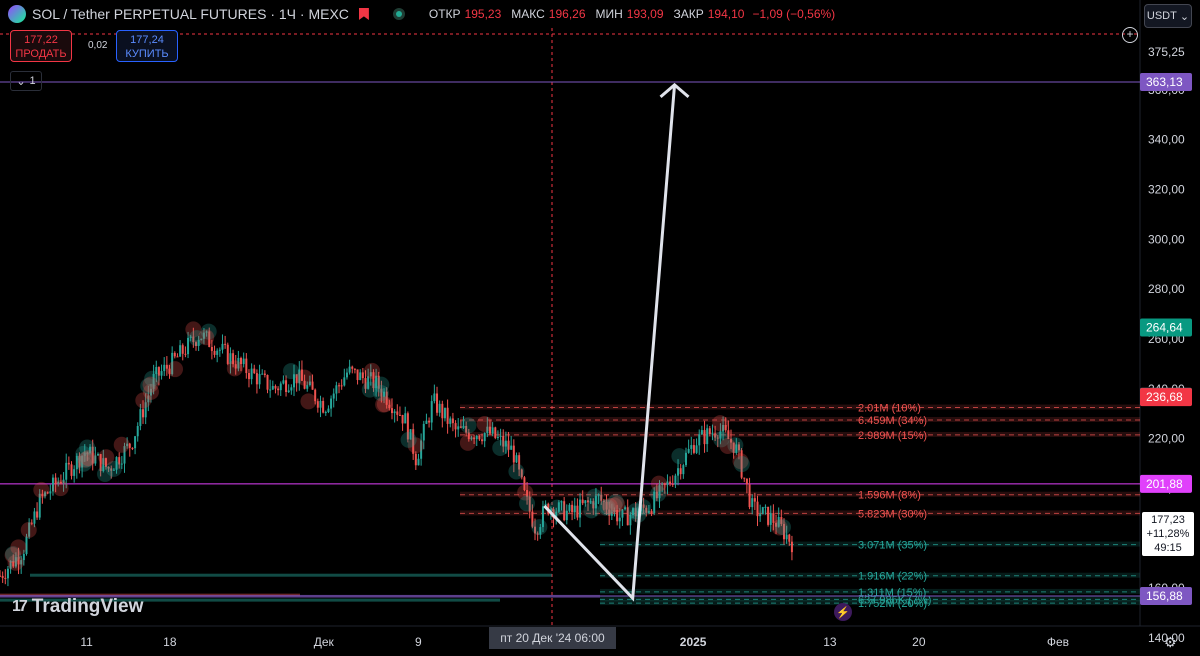 This screenshot has height=656, width=1200. I want to click on y-tick-label: 340,00, so click(1166, 140).